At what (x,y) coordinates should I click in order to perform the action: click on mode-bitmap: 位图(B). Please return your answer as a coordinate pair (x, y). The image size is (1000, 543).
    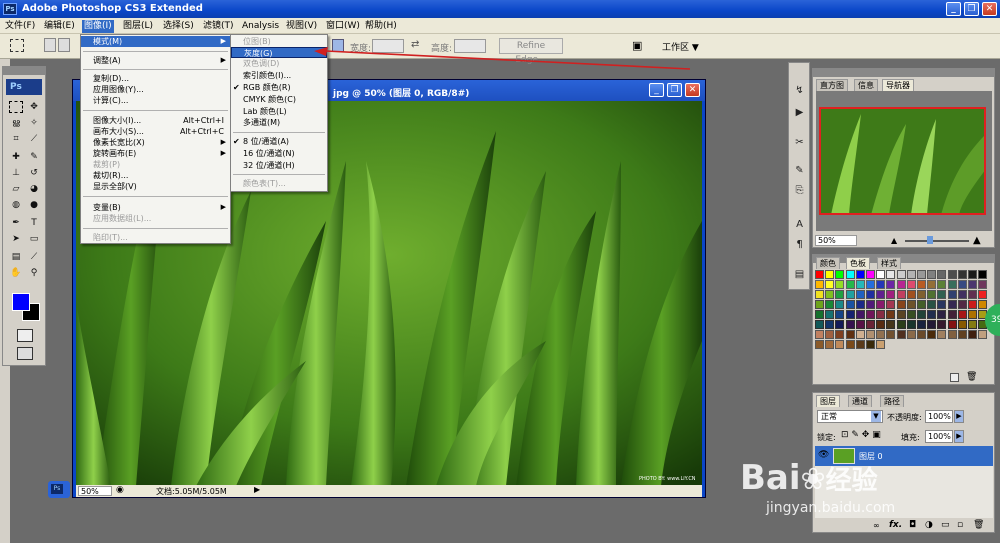
    Looking at the image, I should click on (279, 41).